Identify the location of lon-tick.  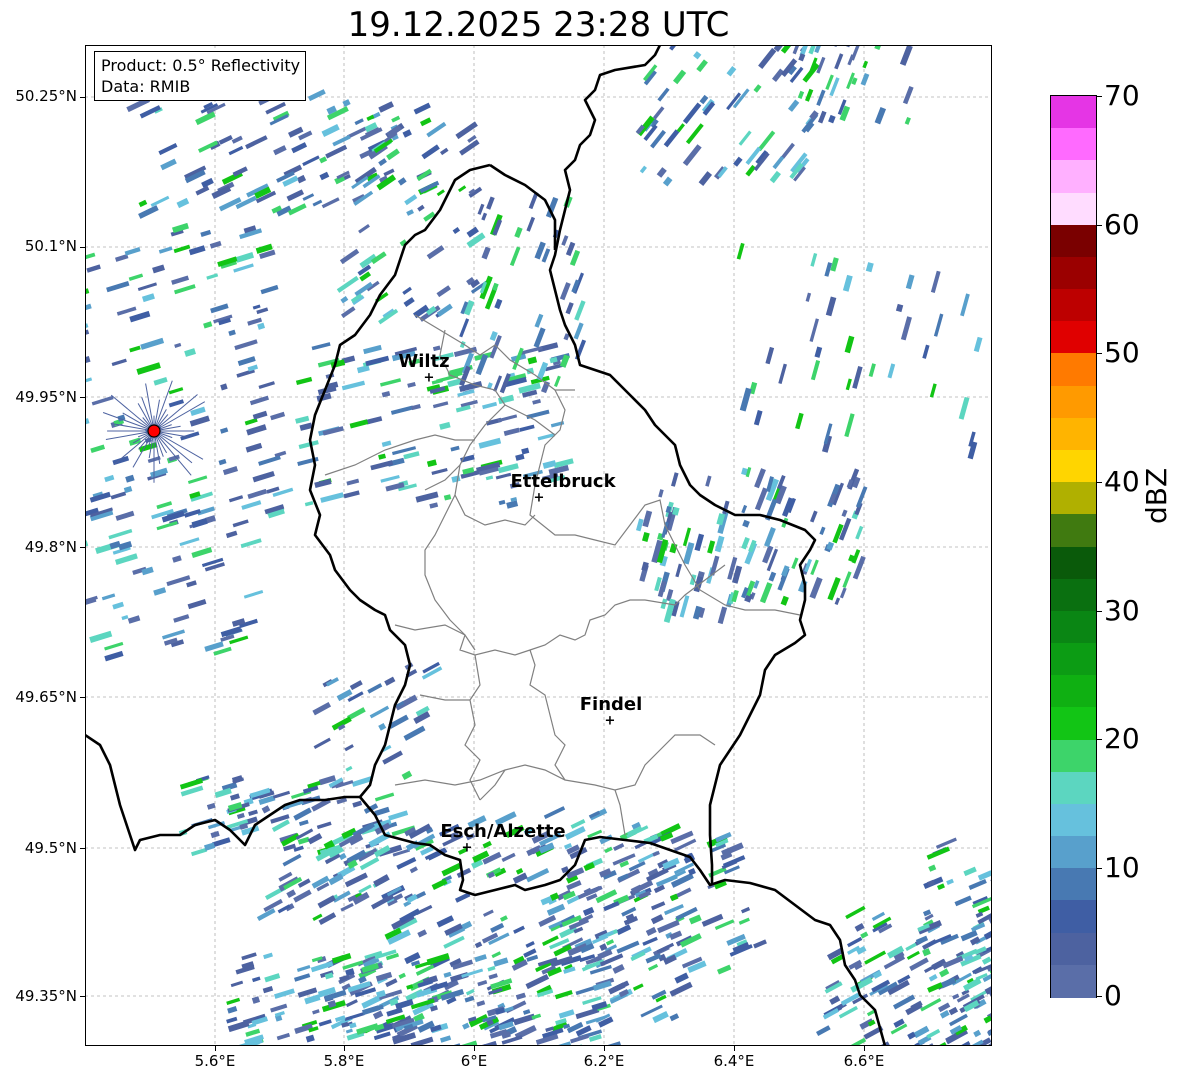
(344, 1048).